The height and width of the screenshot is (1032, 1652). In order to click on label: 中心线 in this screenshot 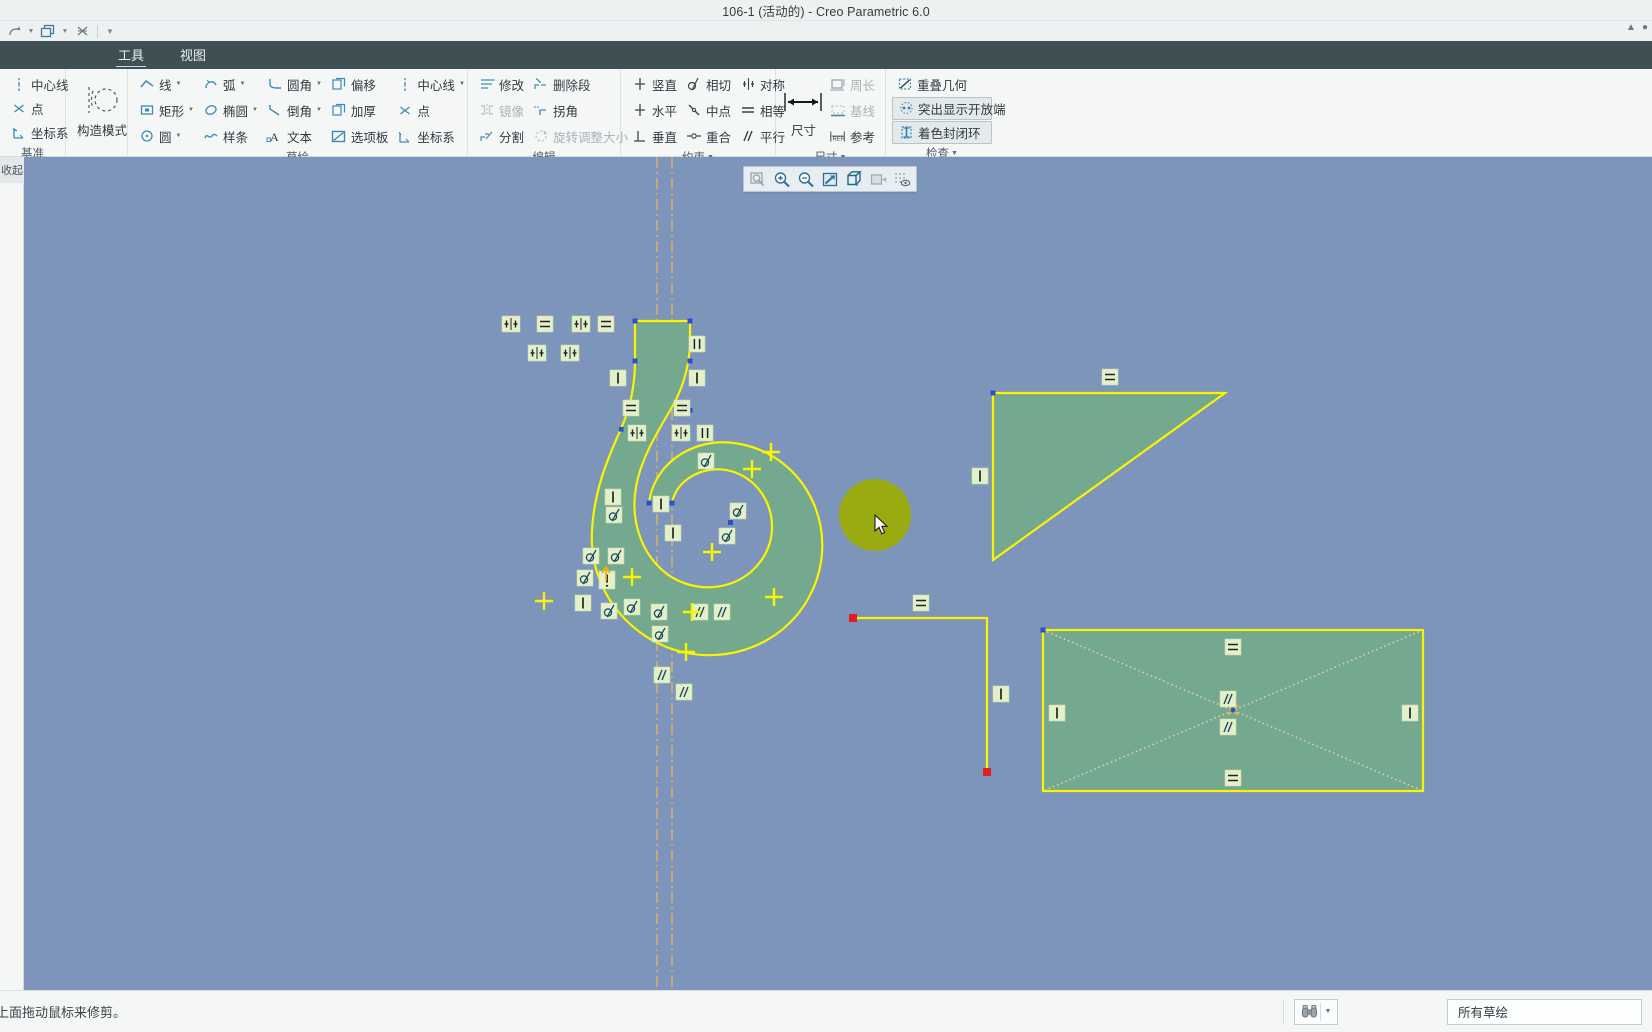, I will do `click(436, 85)`.